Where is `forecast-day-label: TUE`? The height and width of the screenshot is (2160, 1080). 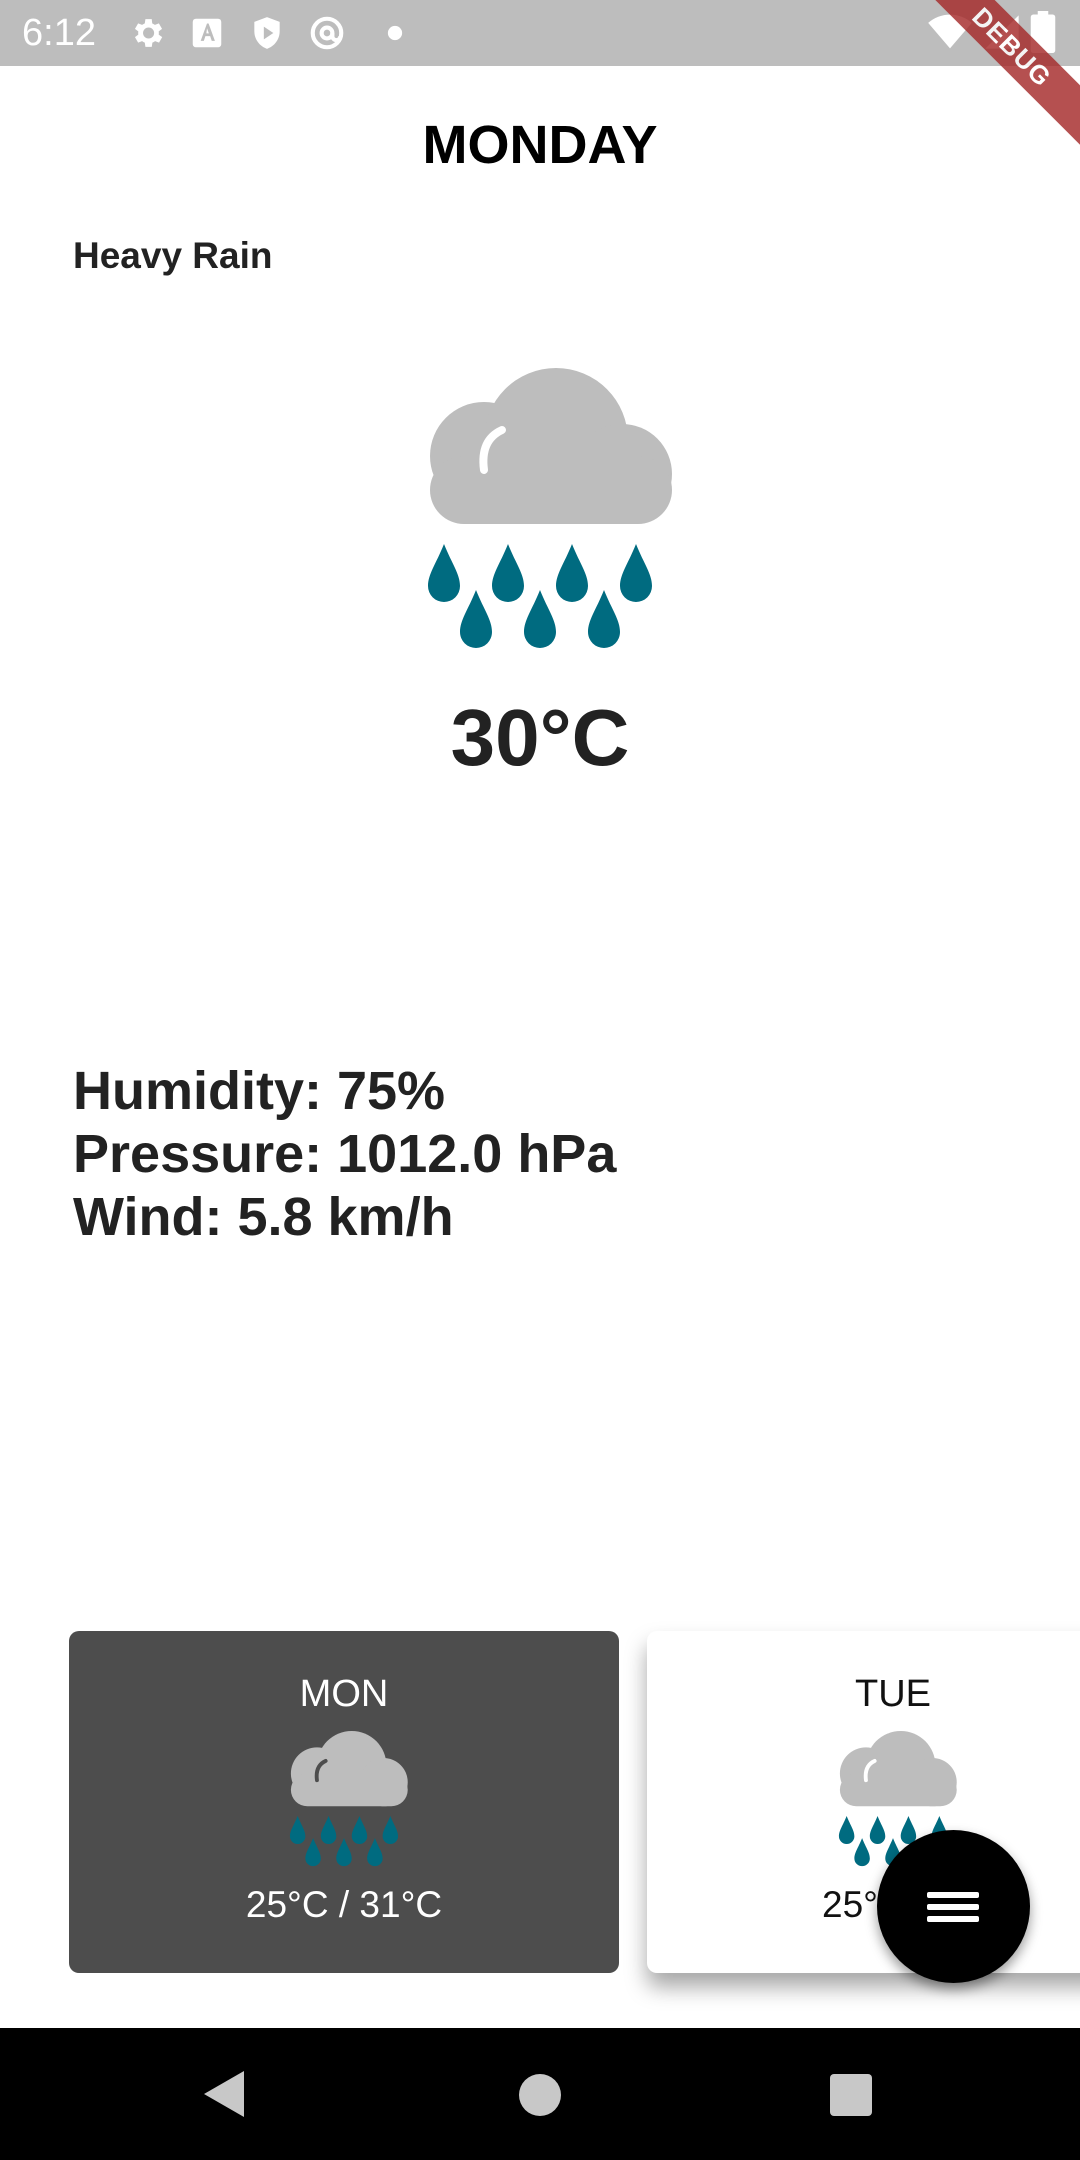
forecast-day-label: TUE is located at coordinates (893, 1694).